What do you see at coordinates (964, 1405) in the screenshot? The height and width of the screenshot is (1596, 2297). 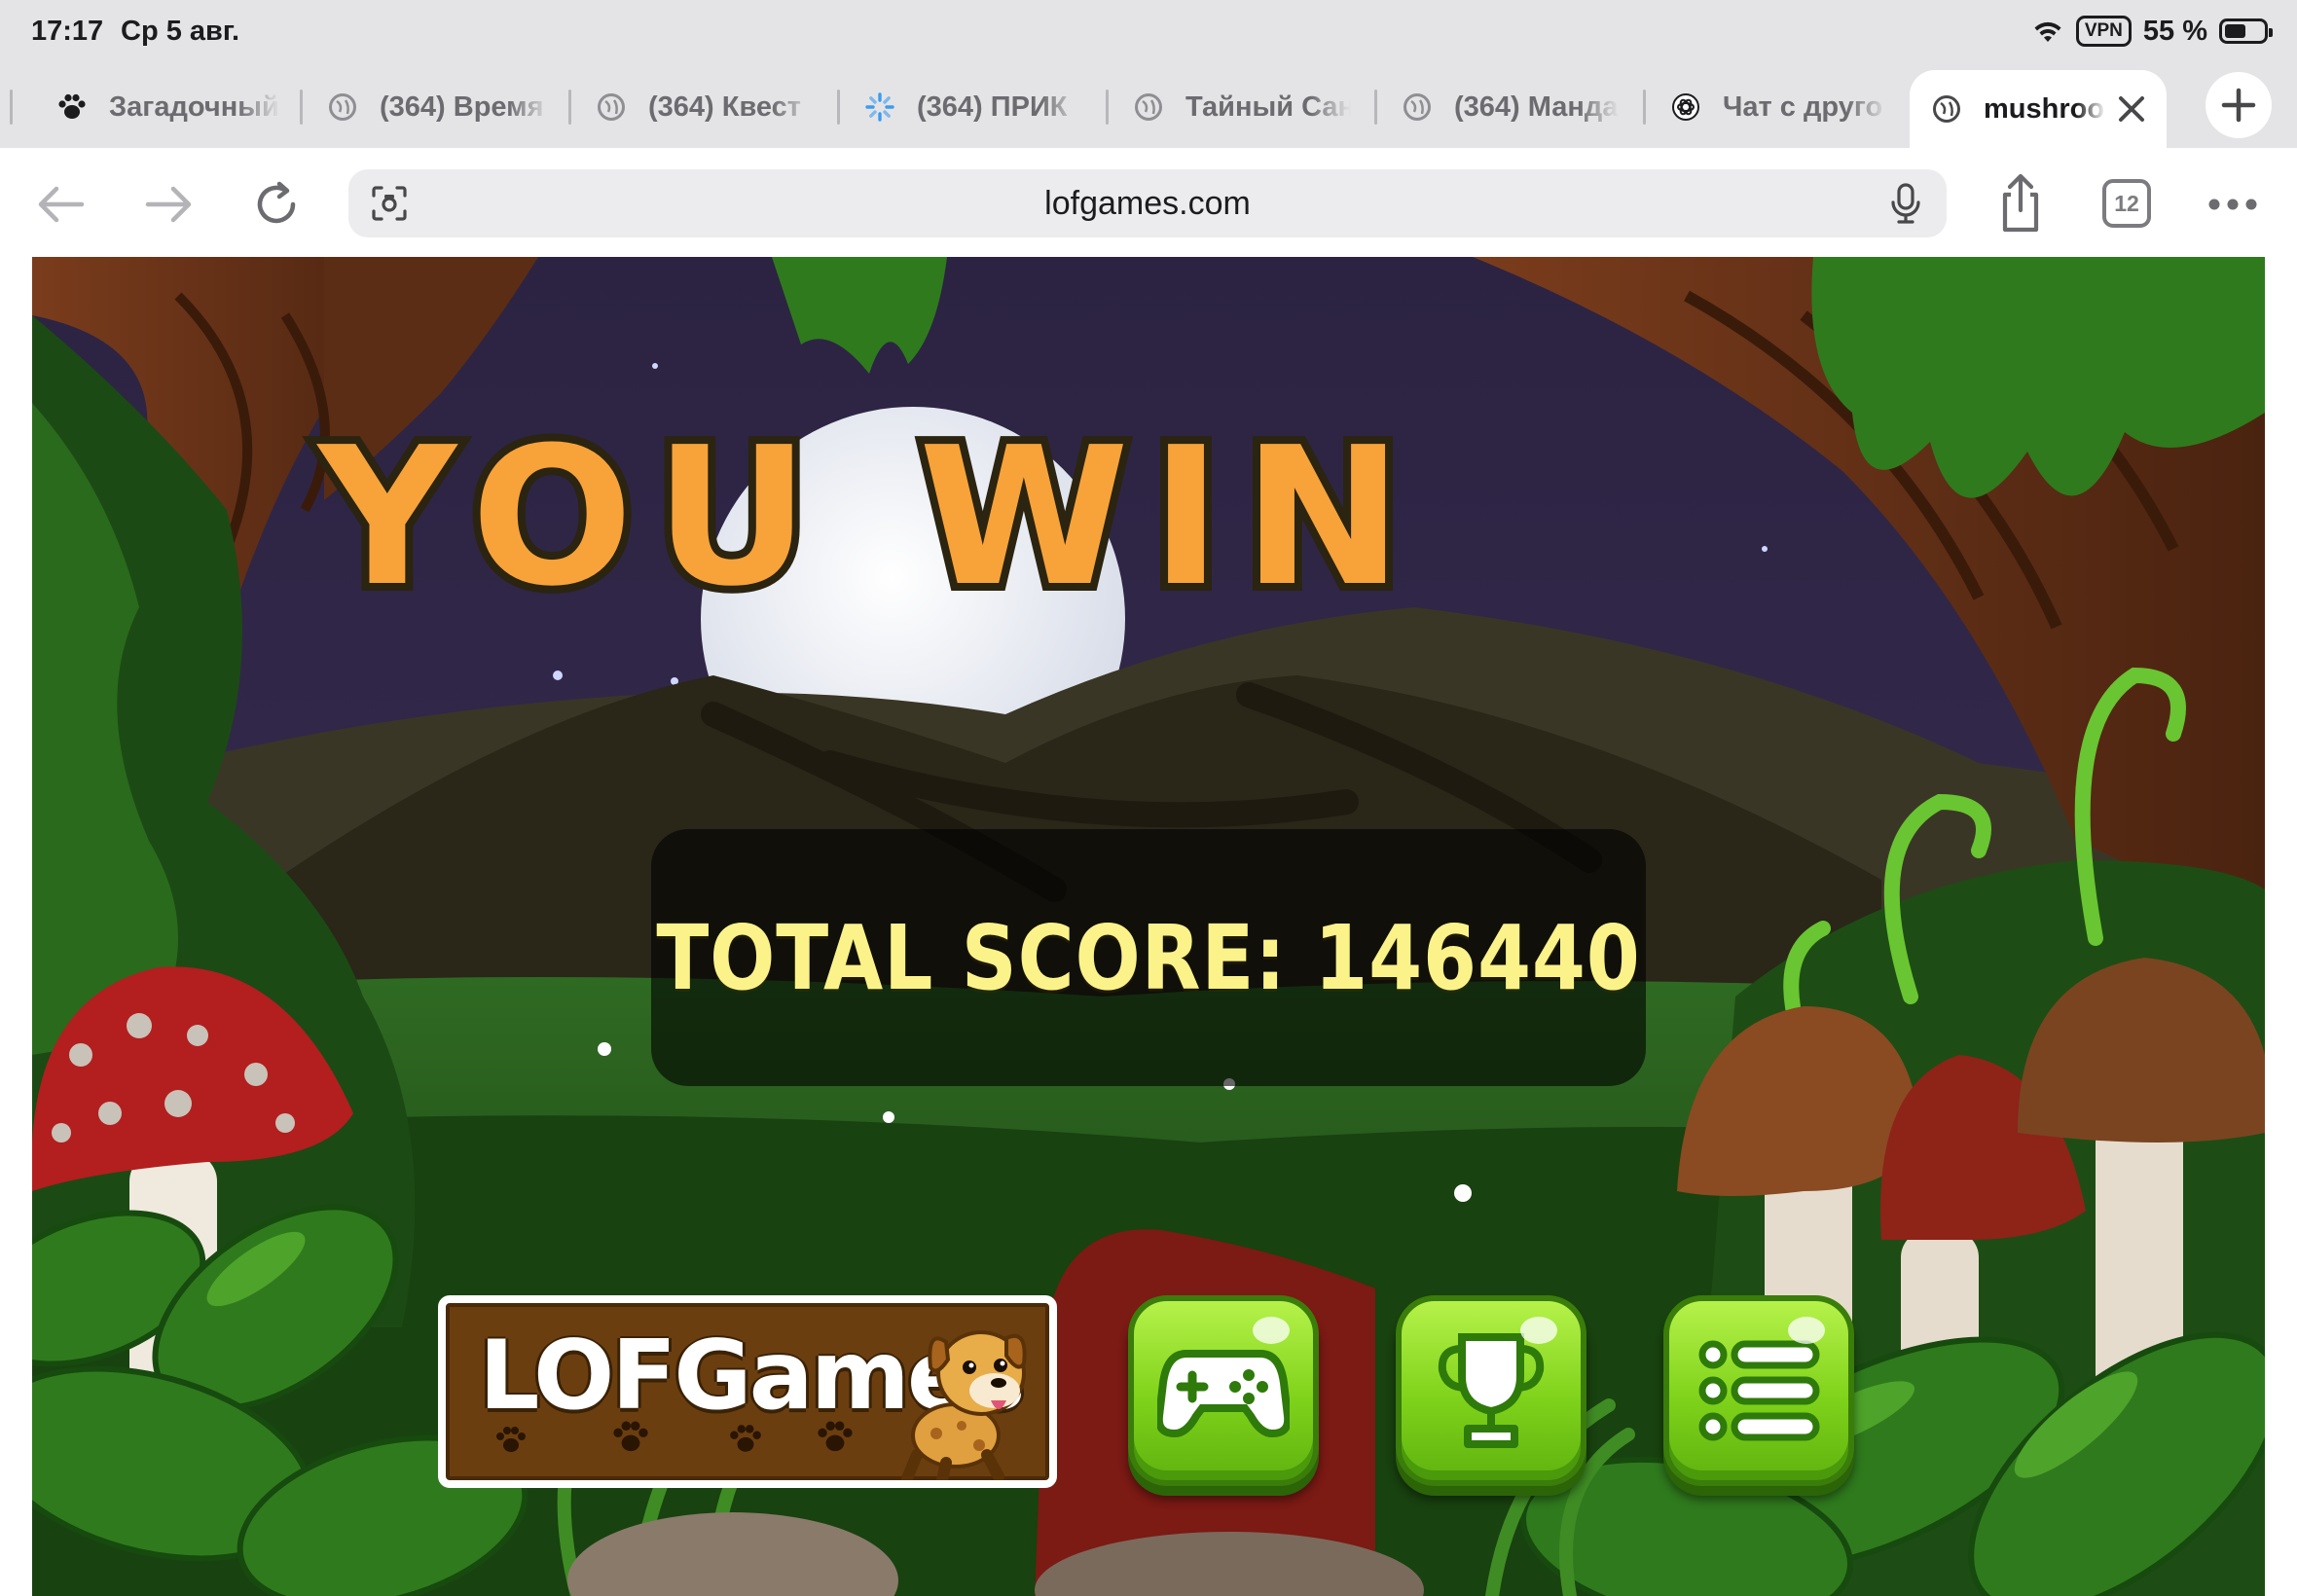 I see `dog-mascot-icon` at bounding box center [964, 1405].